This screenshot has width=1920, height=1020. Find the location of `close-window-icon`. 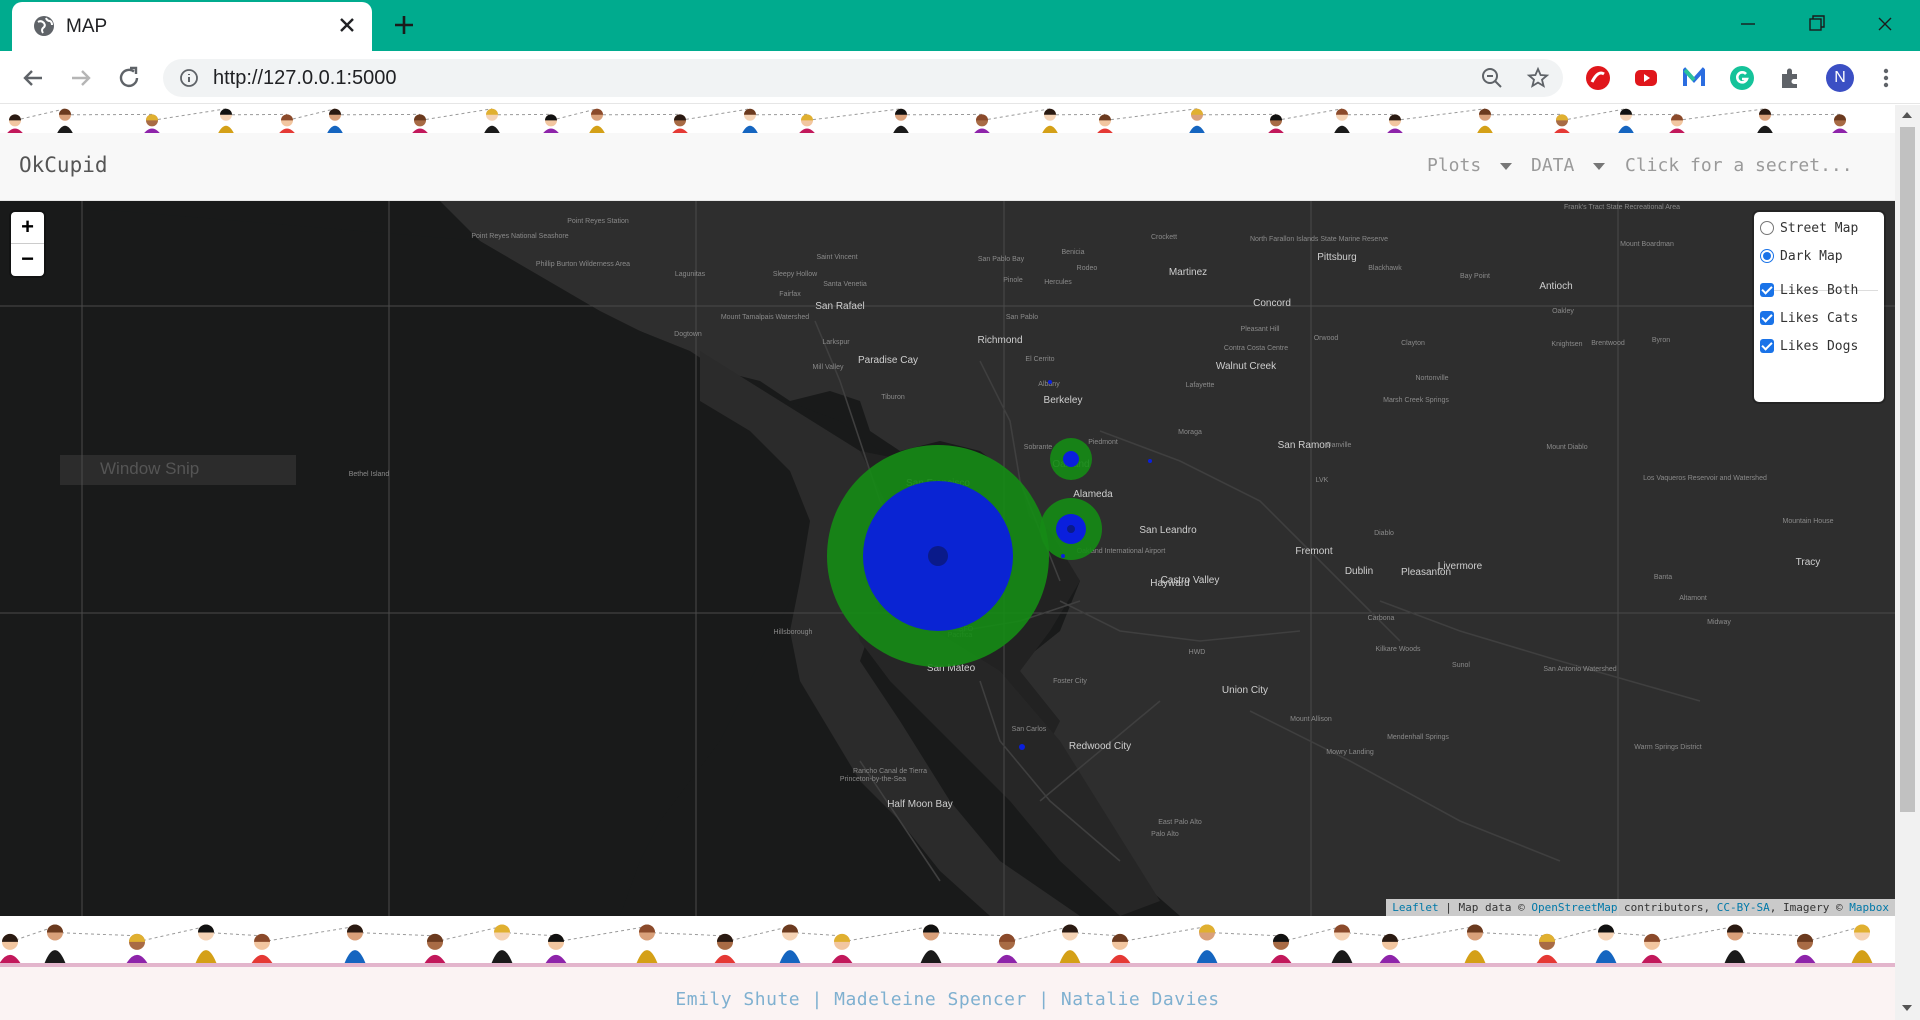

close-window-icon is located at coordinates (1885, 24).